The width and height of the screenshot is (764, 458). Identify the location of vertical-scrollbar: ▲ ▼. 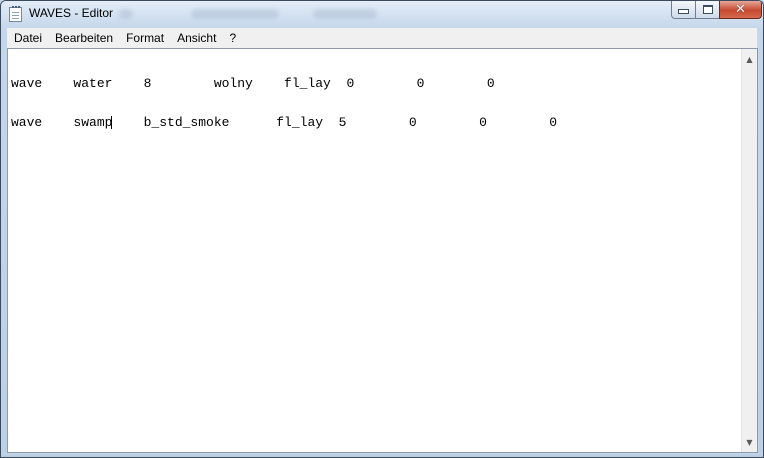
(749, 250).